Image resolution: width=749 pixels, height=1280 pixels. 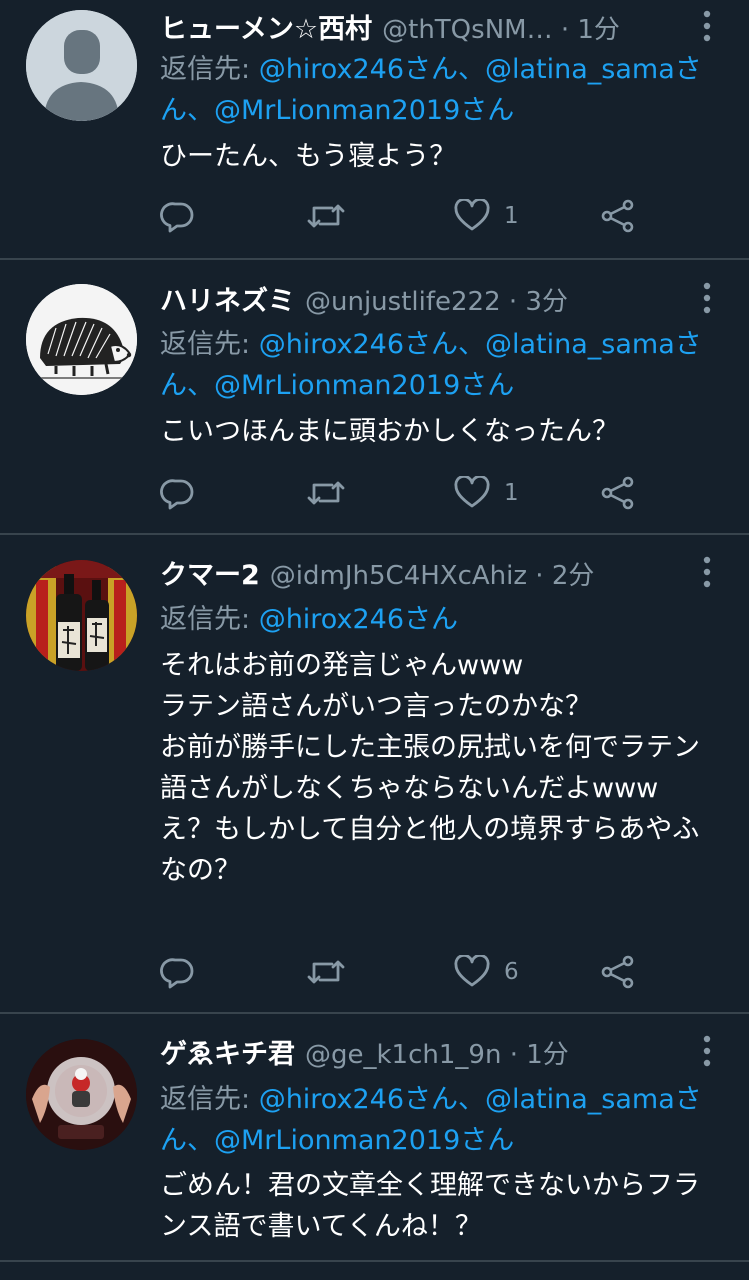 I want to click on tweet-header: ヒューメン☆西村 @thTQsNM… · 1分, so click(x=424, y=30).